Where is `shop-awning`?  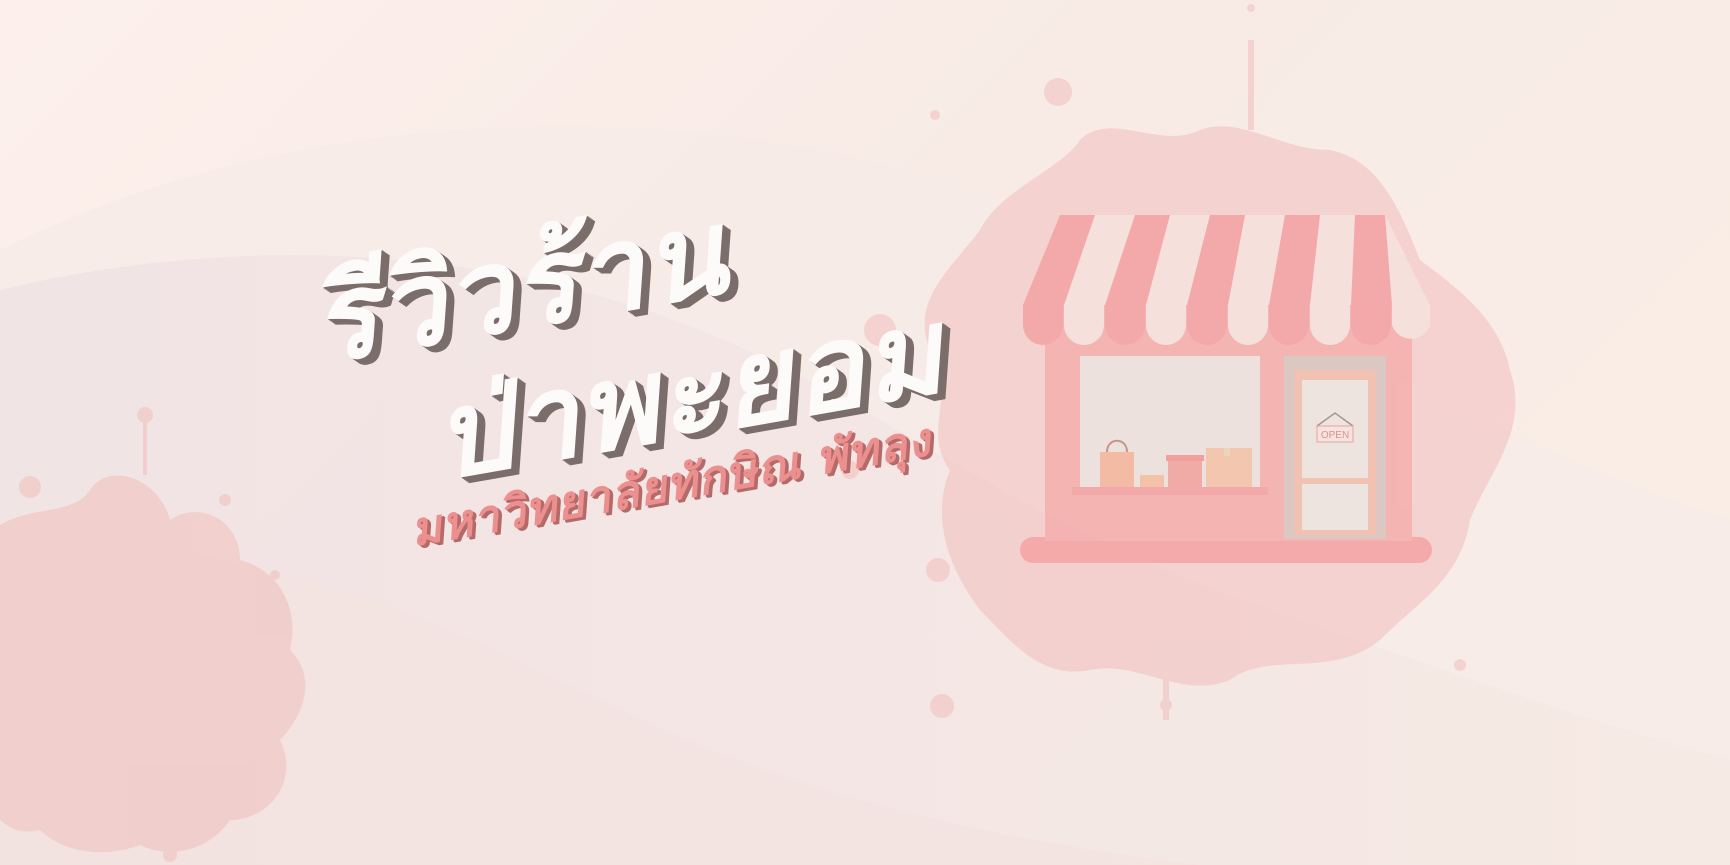
shop-awning is located at coordinates (1226, 280).